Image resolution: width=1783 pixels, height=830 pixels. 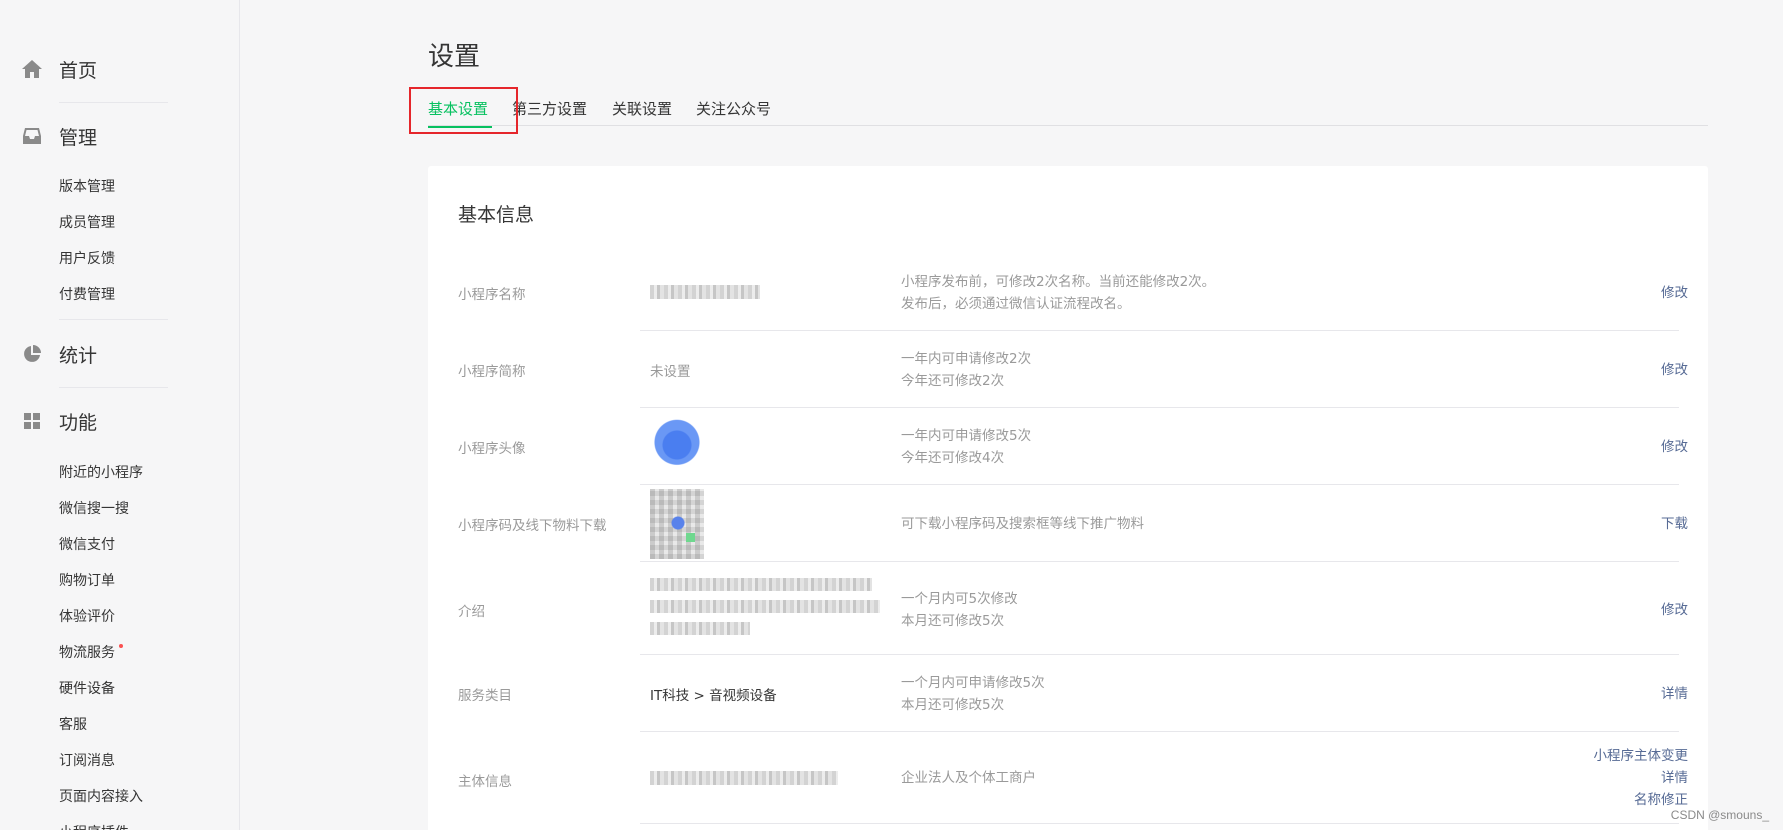 I want to click on nav-customer-service: 客服, so click(x=73, y=724).